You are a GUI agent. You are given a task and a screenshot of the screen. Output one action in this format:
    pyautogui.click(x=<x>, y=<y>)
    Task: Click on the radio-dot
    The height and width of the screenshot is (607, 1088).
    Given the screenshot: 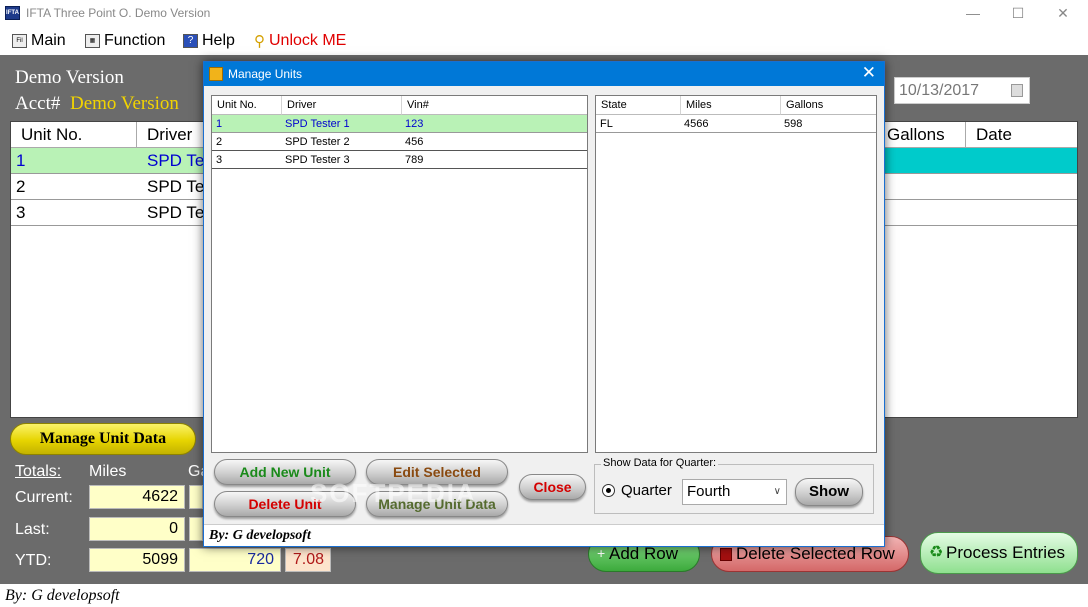 What is the action you would take?
    pyautogui.click(x=608, y=490)
    